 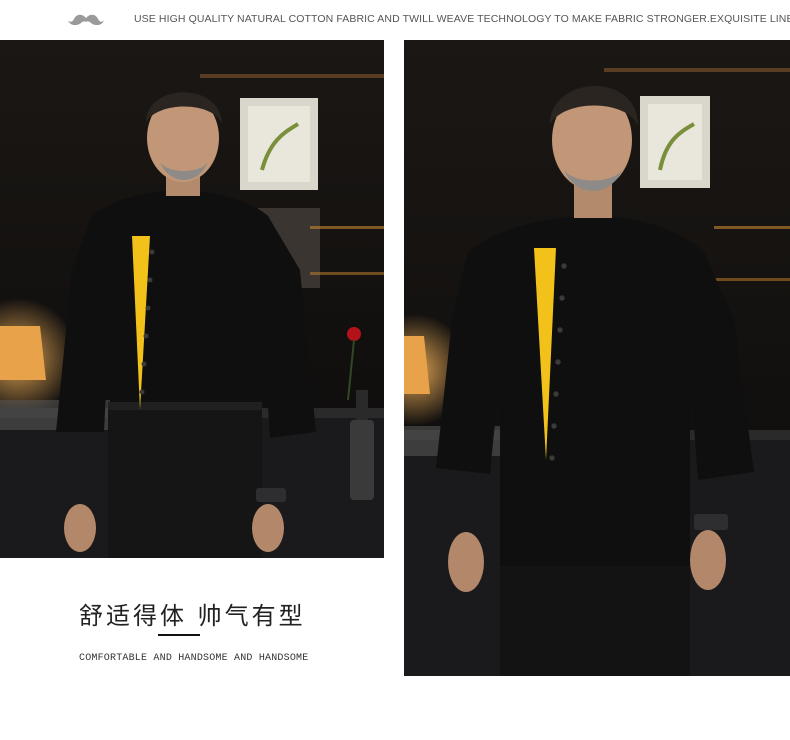 I want to click on mustache-icon, so click(x=86, y=20).